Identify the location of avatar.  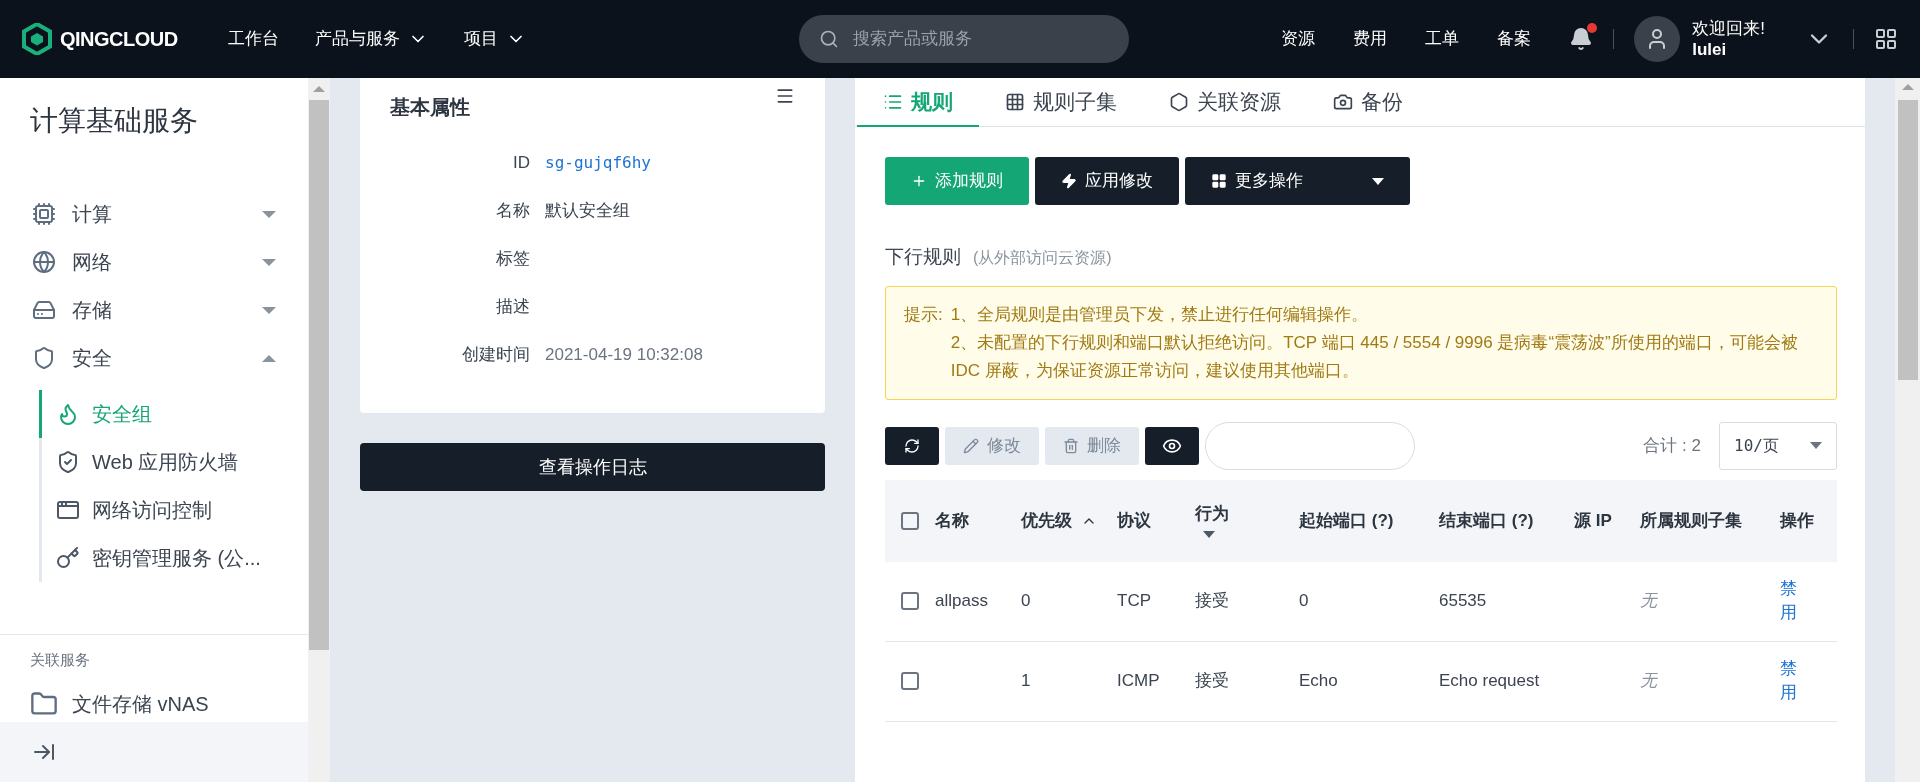
(1657, 39).